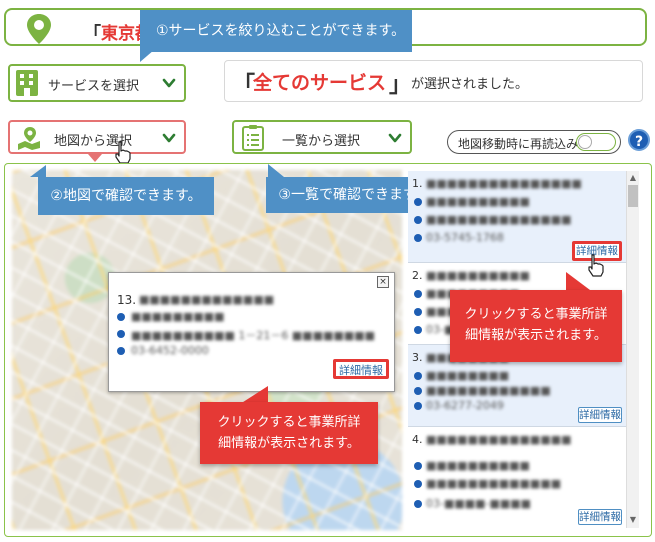 This screenshot has height=542, width=655. I want to click on popup-line3: 03-6452-0000, so click(170, 350).